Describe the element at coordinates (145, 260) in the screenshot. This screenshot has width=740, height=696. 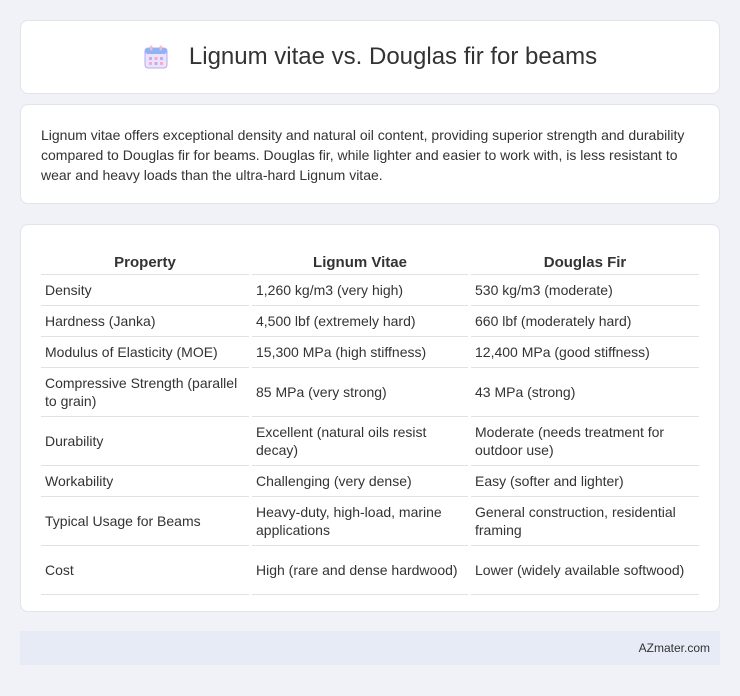
I see `header-property: Property` at that location.